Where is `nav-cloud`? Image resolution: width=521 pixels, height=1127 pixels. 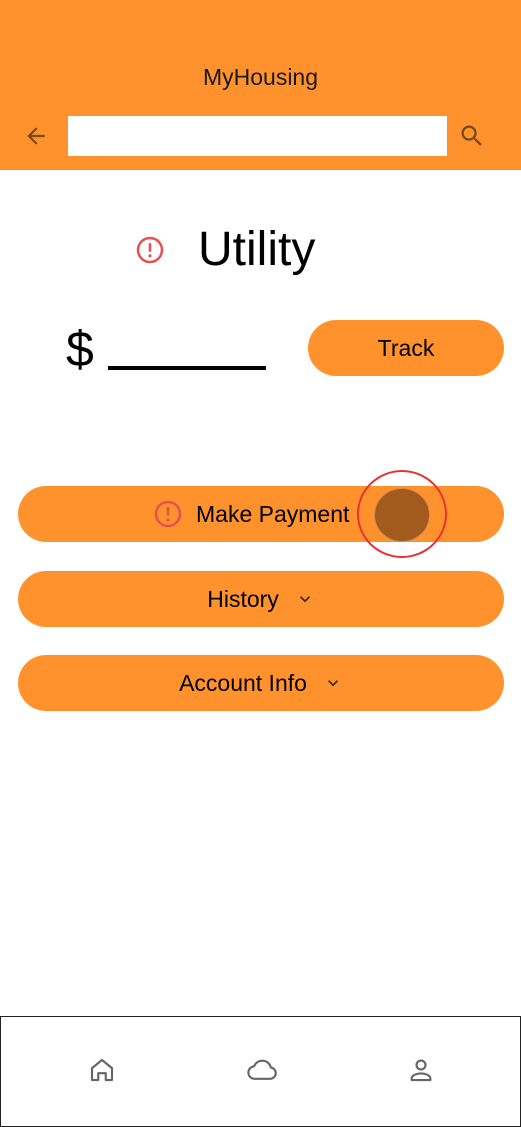 nav-cloud is located at coordinates (262, 1070).